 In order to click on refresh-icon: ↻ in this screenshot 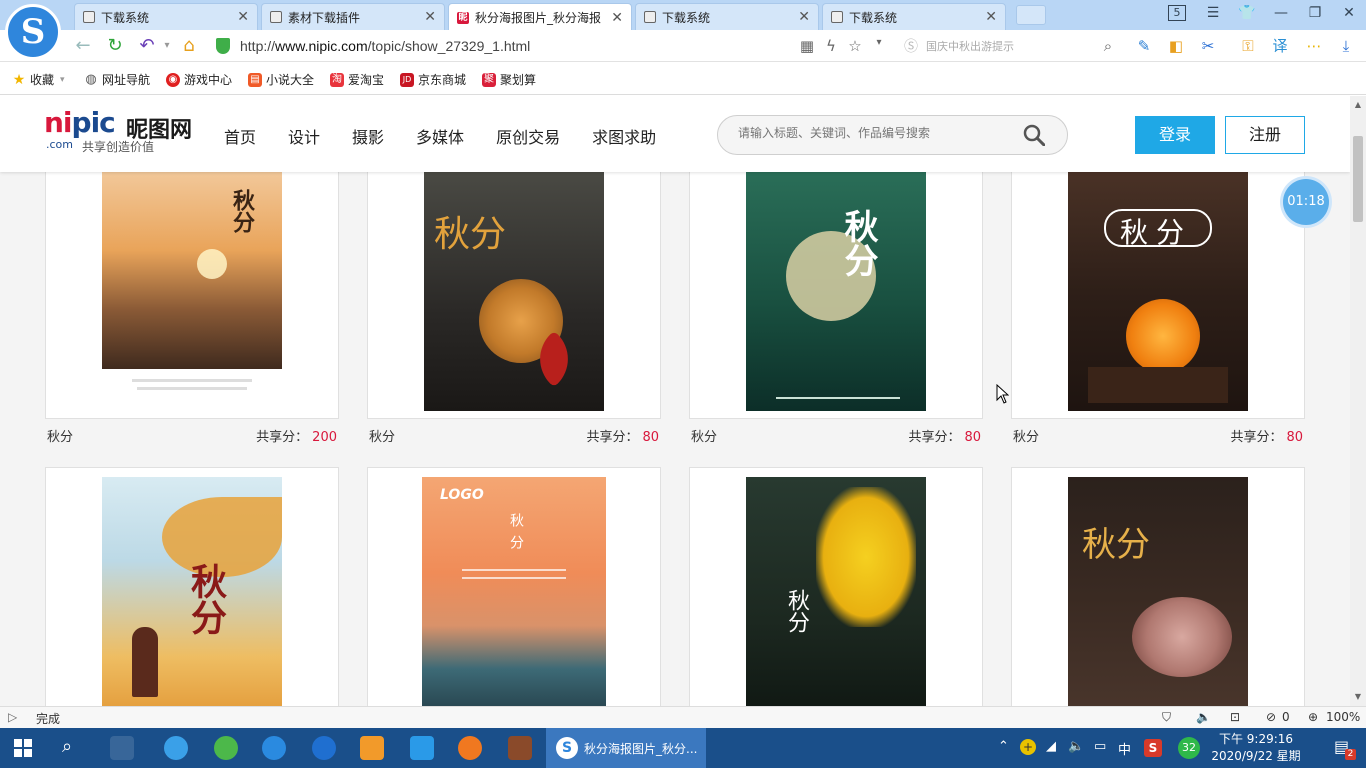, I will do `click(115, 46)`.